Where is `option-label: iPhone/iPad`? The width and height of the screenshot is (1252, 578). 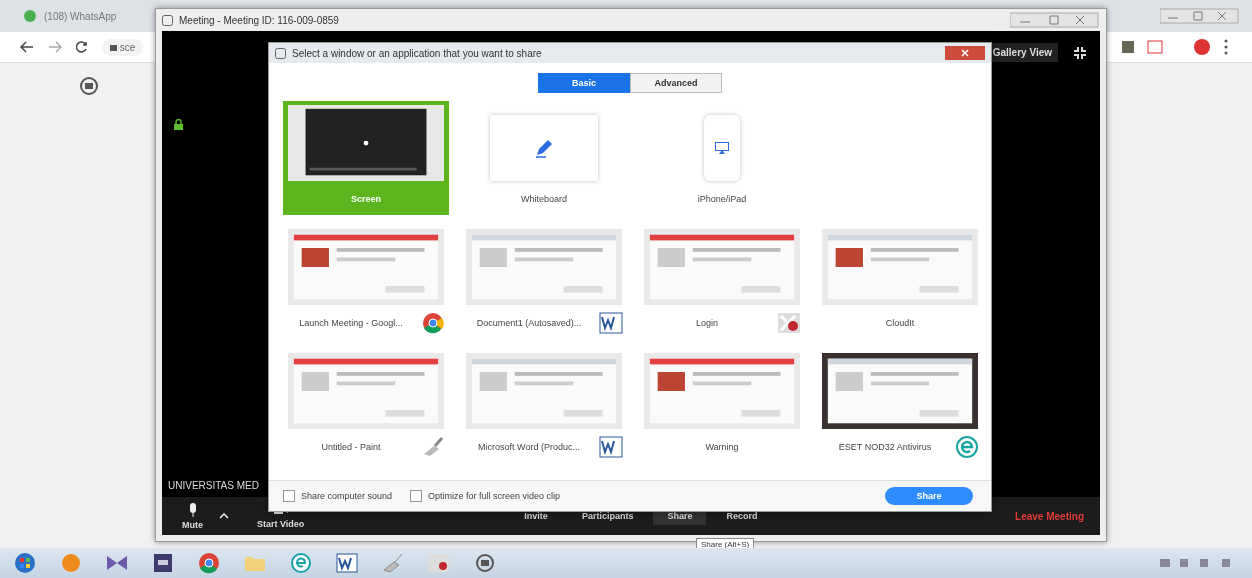
option-label: iPhone/iPad is located at coordinates (722, 199).